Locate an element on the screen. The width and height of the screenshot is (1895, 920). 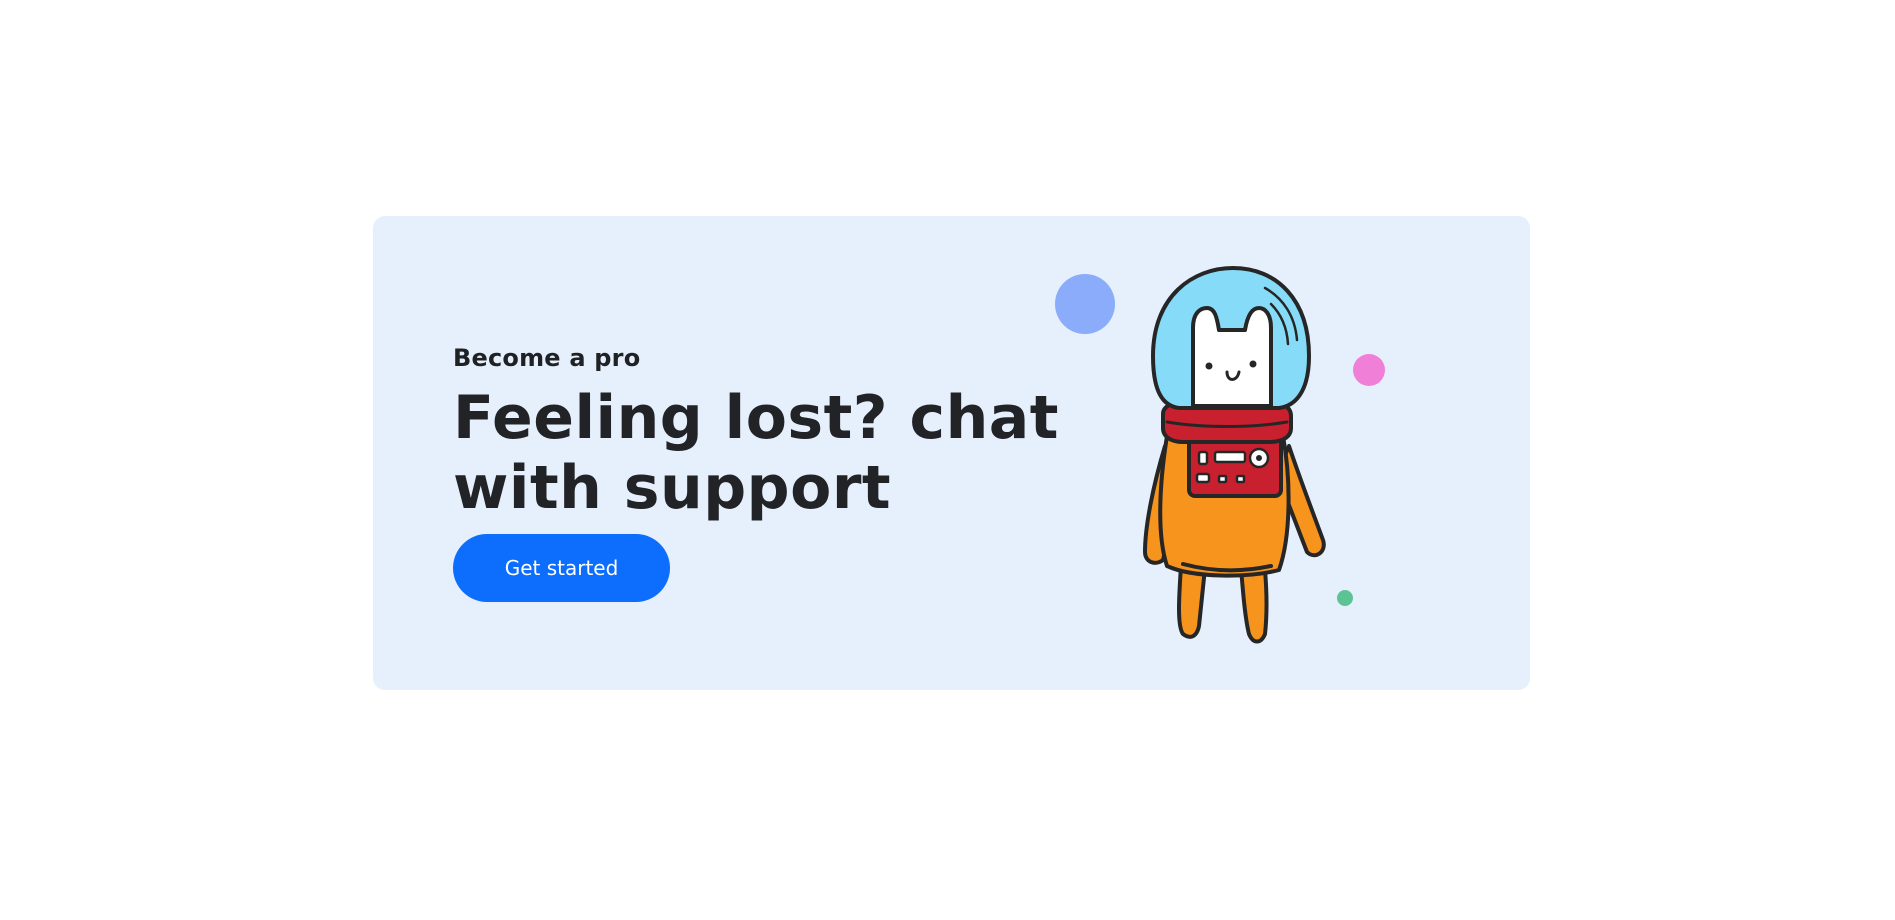
bubble-blue-icon is located at coordinates (1085, 304).